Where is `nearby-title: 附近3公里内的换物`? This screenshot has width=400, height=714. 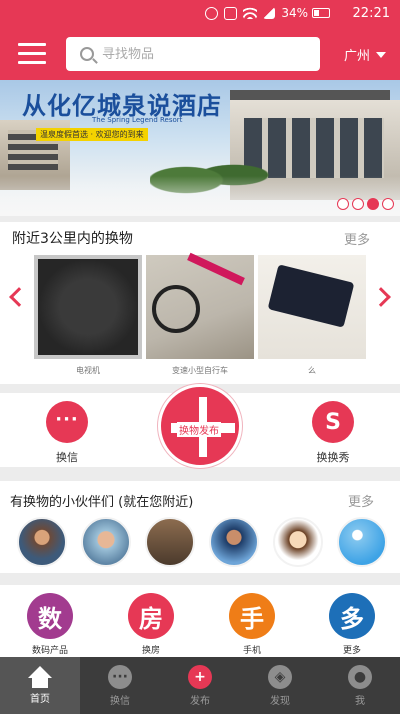
nearby-title: 附近3公里内的换物 is located at coordinates (72, 239).